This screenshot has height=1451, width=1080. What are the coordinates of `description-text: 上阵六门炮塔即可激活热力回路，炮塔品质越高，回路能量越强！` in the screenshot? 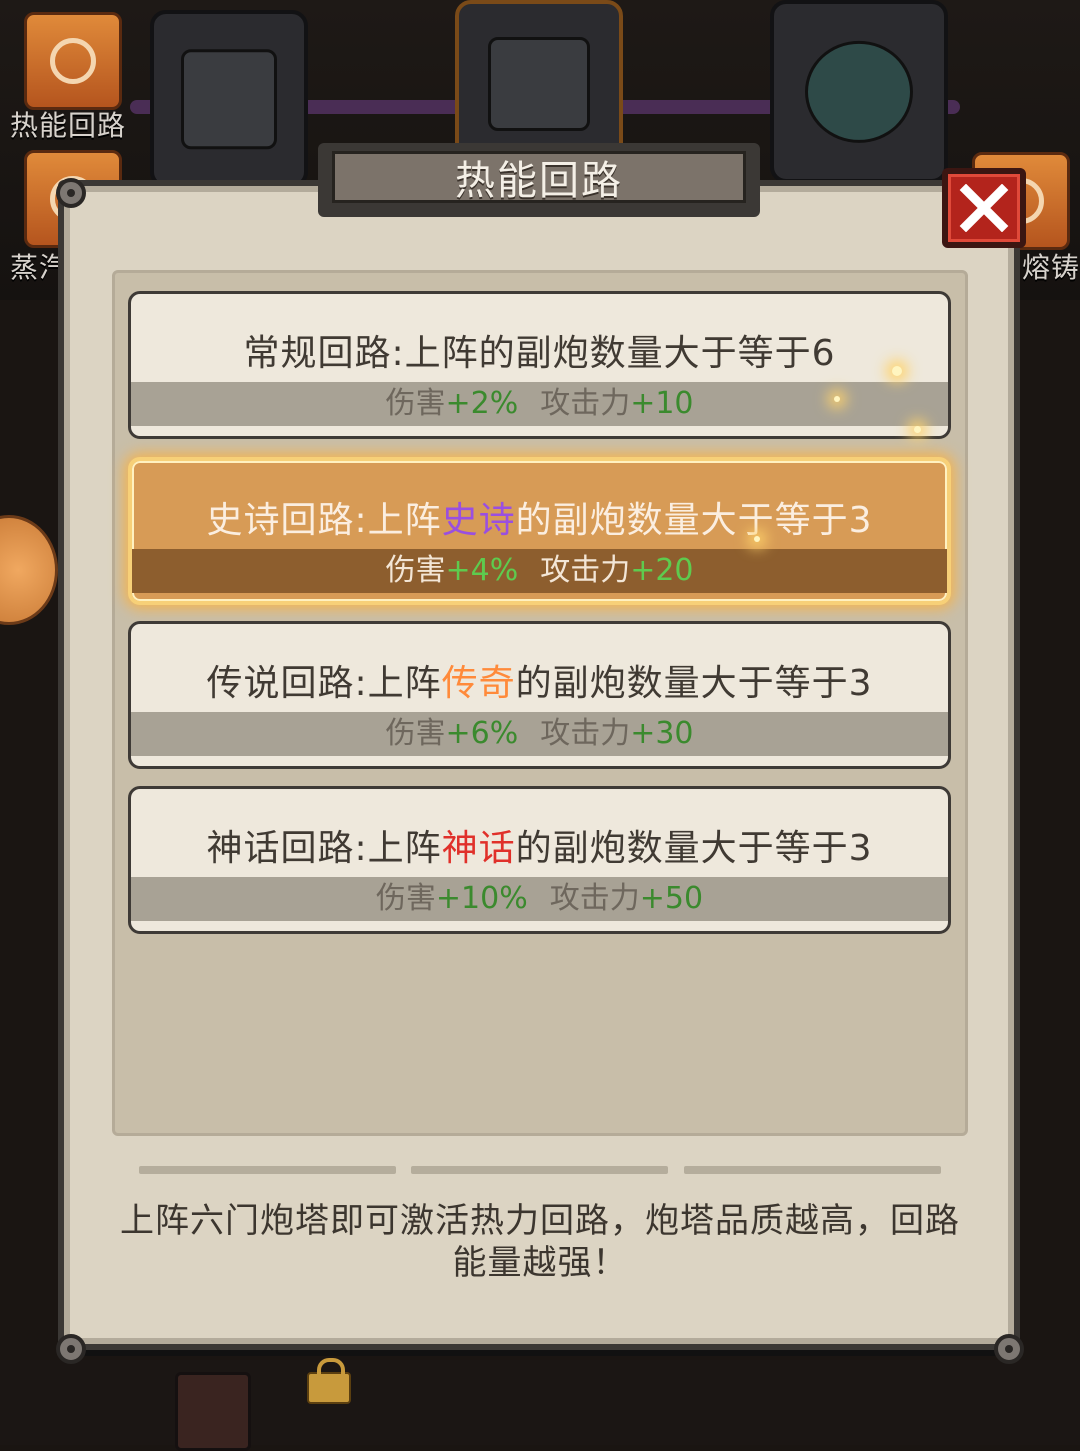 It's located at (540, 1242).